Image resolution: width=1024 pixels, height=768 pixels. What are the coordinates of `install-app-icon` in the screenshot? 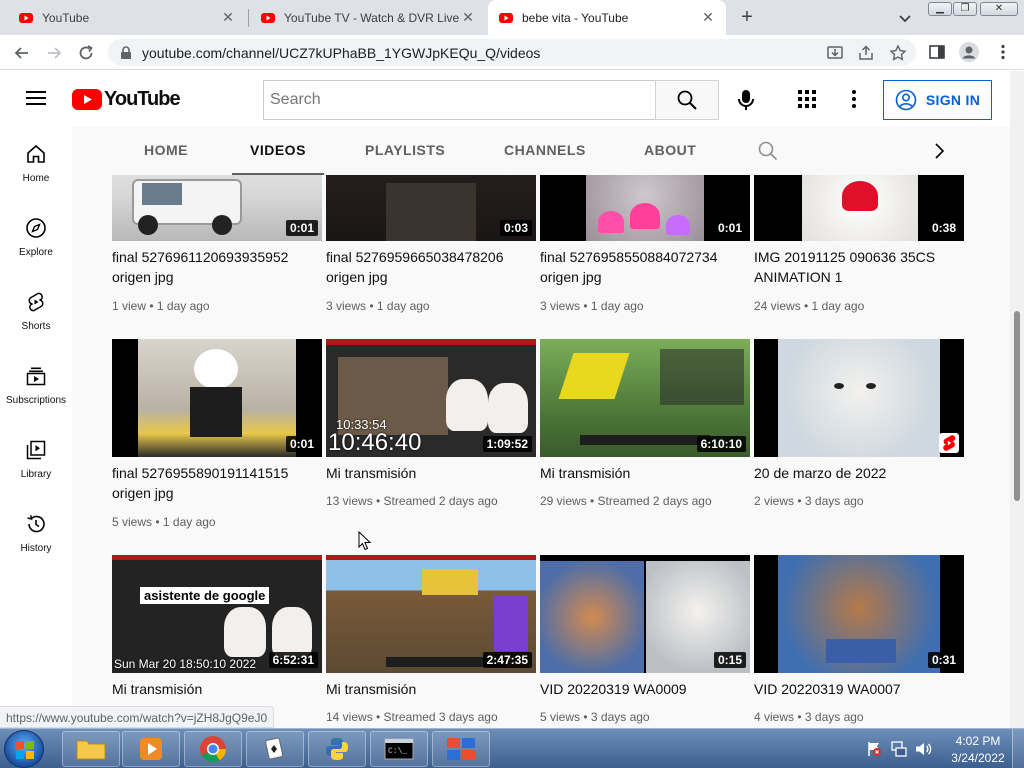 It's located at (835, 53).